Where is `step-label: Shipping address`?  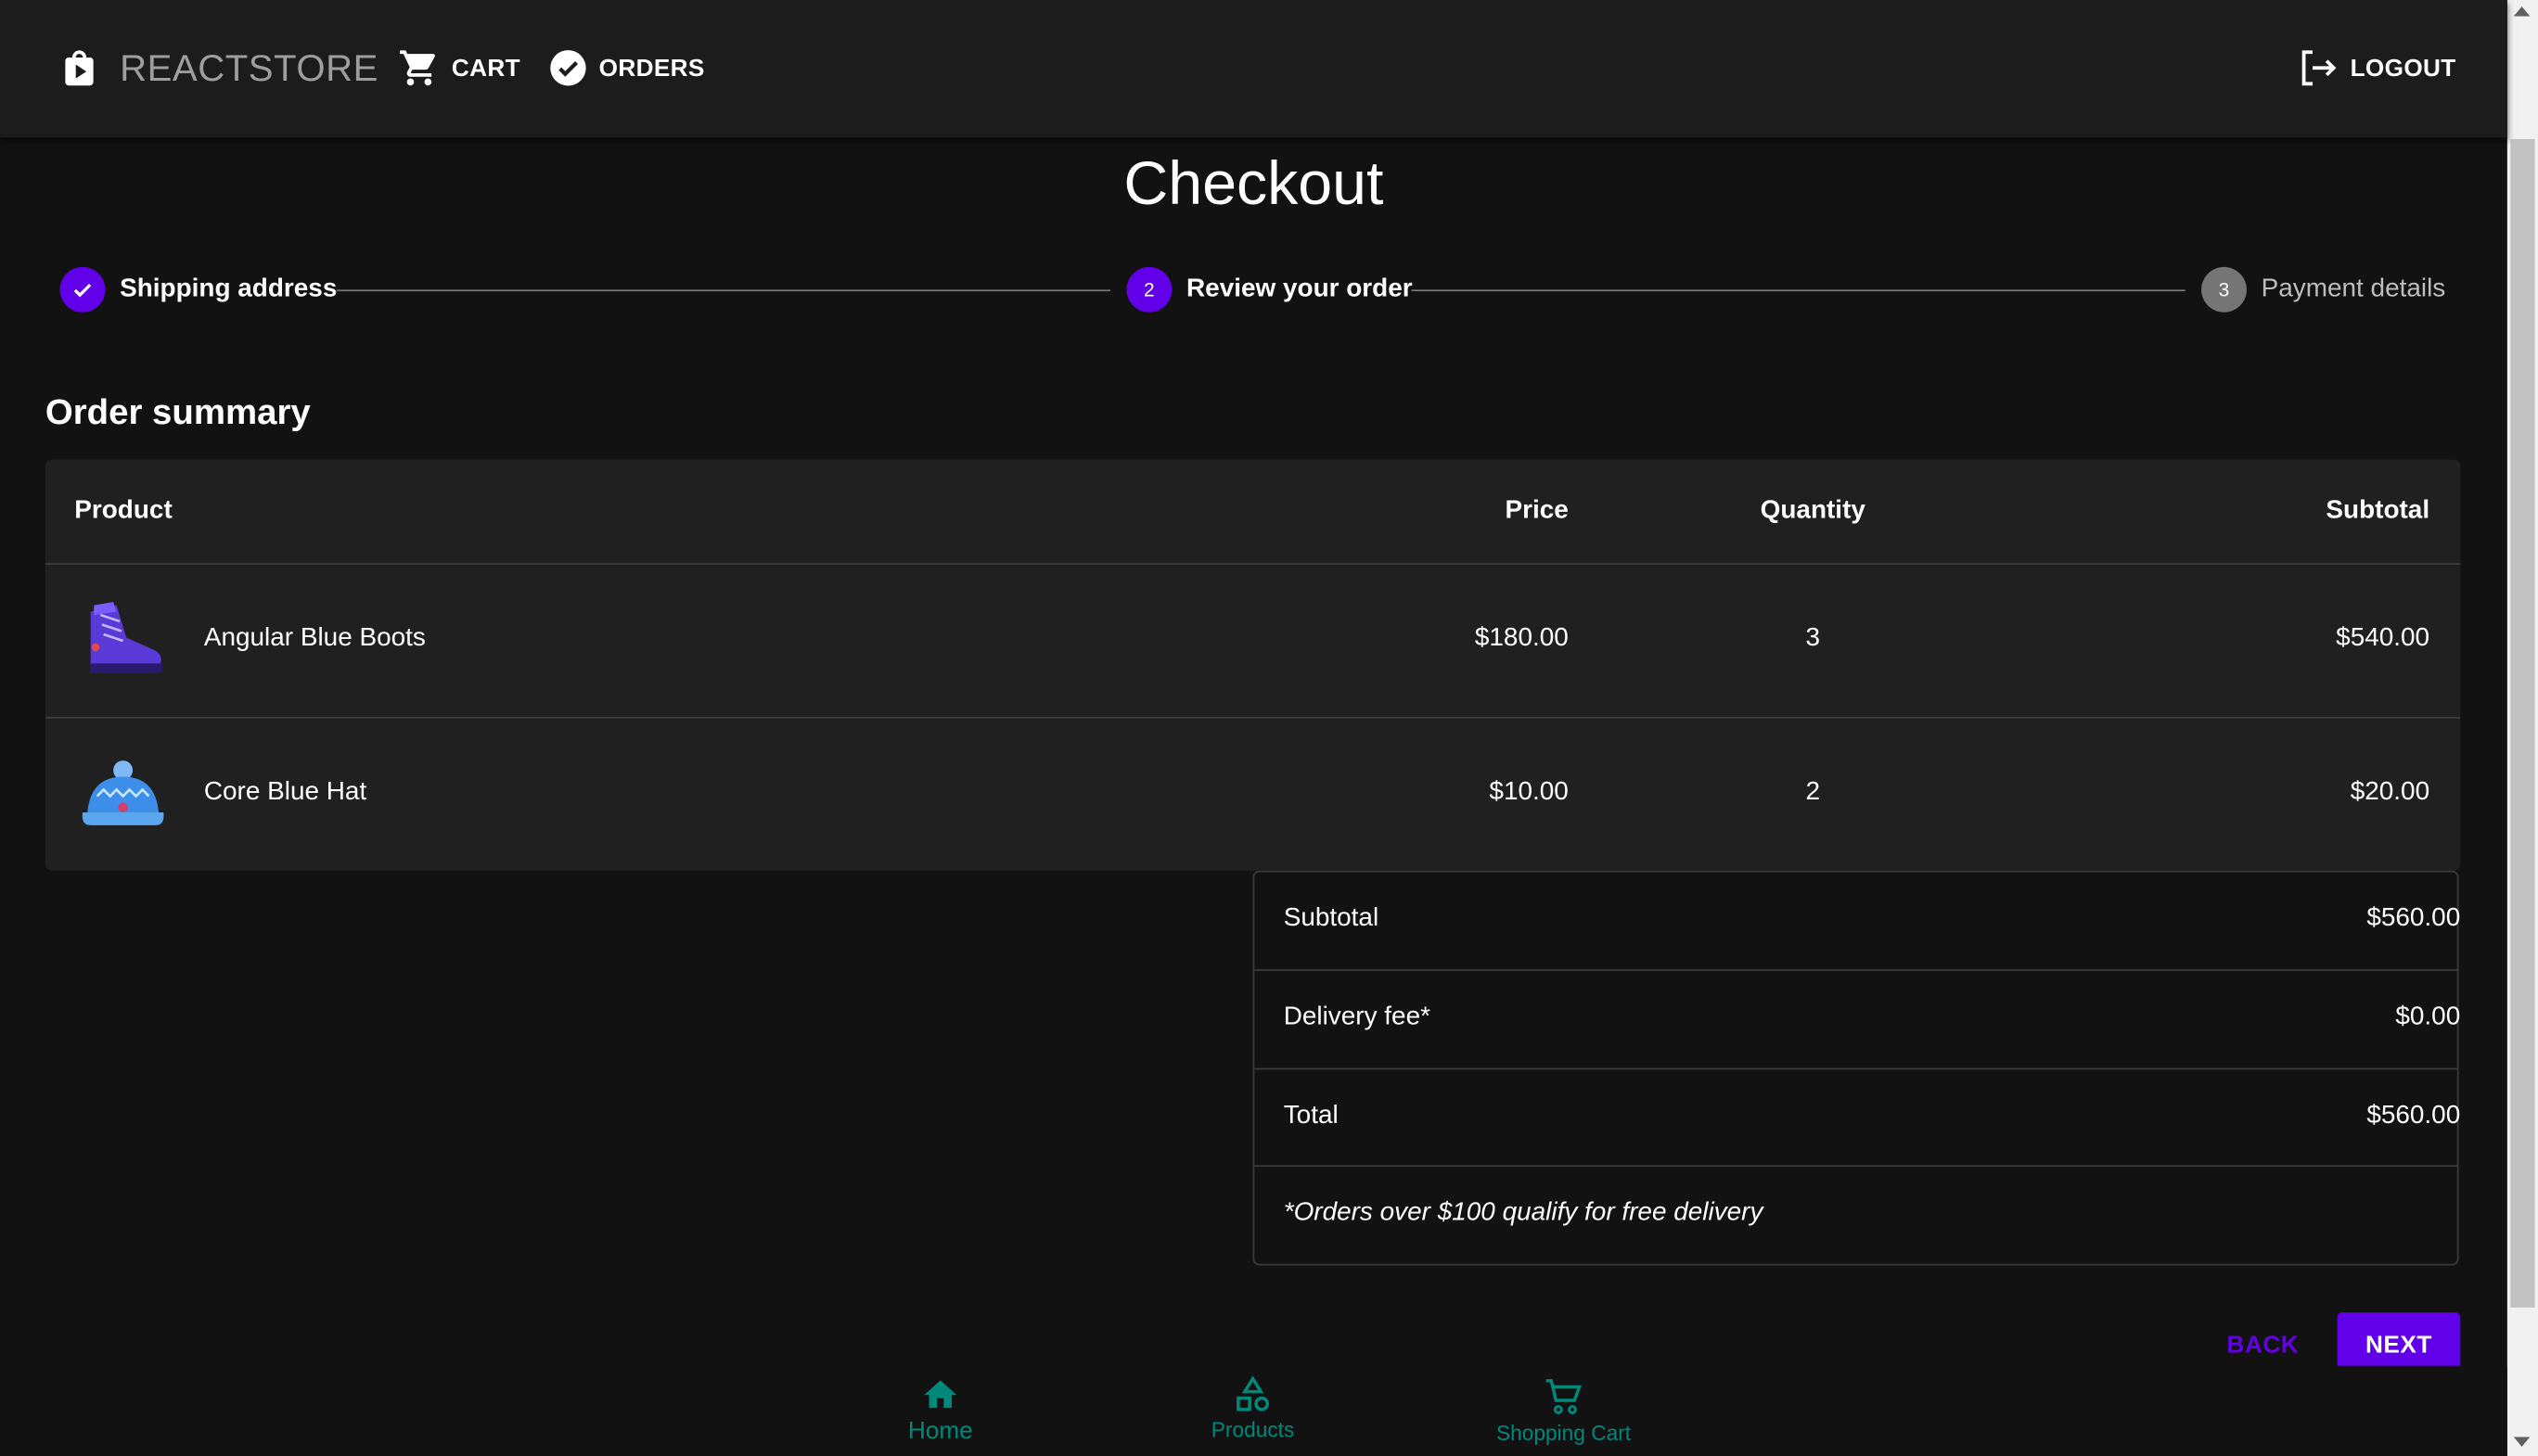
step-label: Shipping address is located at coordinates (229, 289).